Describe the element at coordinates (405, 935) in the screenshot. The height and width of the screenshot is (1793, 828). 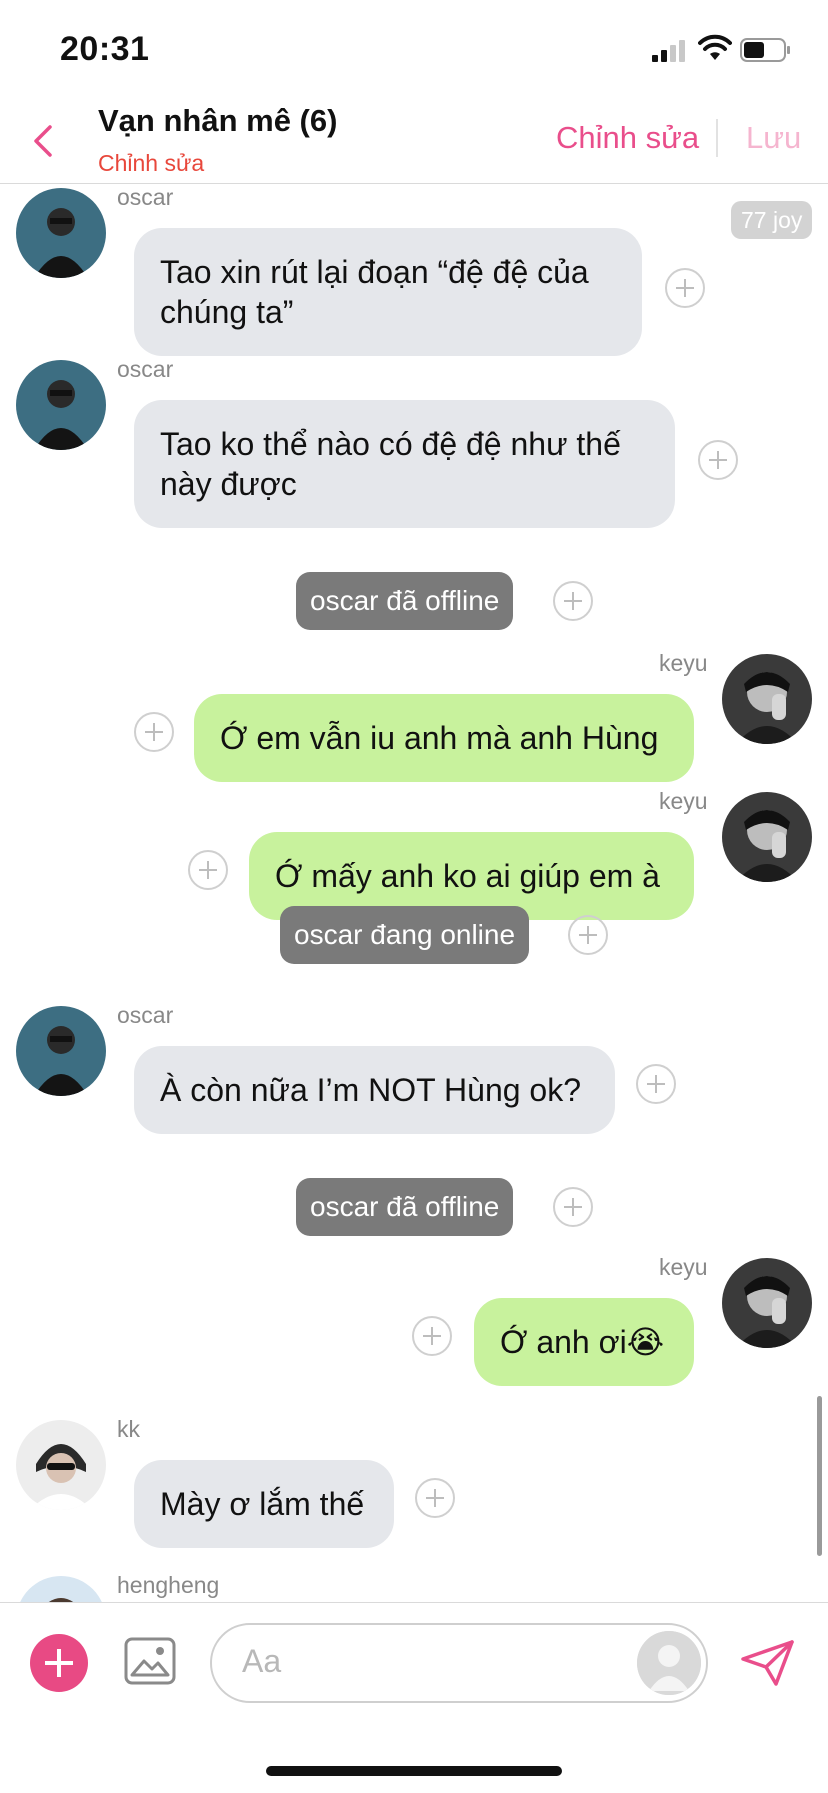
I see `system-status-pill: oscar đang online` at that location.